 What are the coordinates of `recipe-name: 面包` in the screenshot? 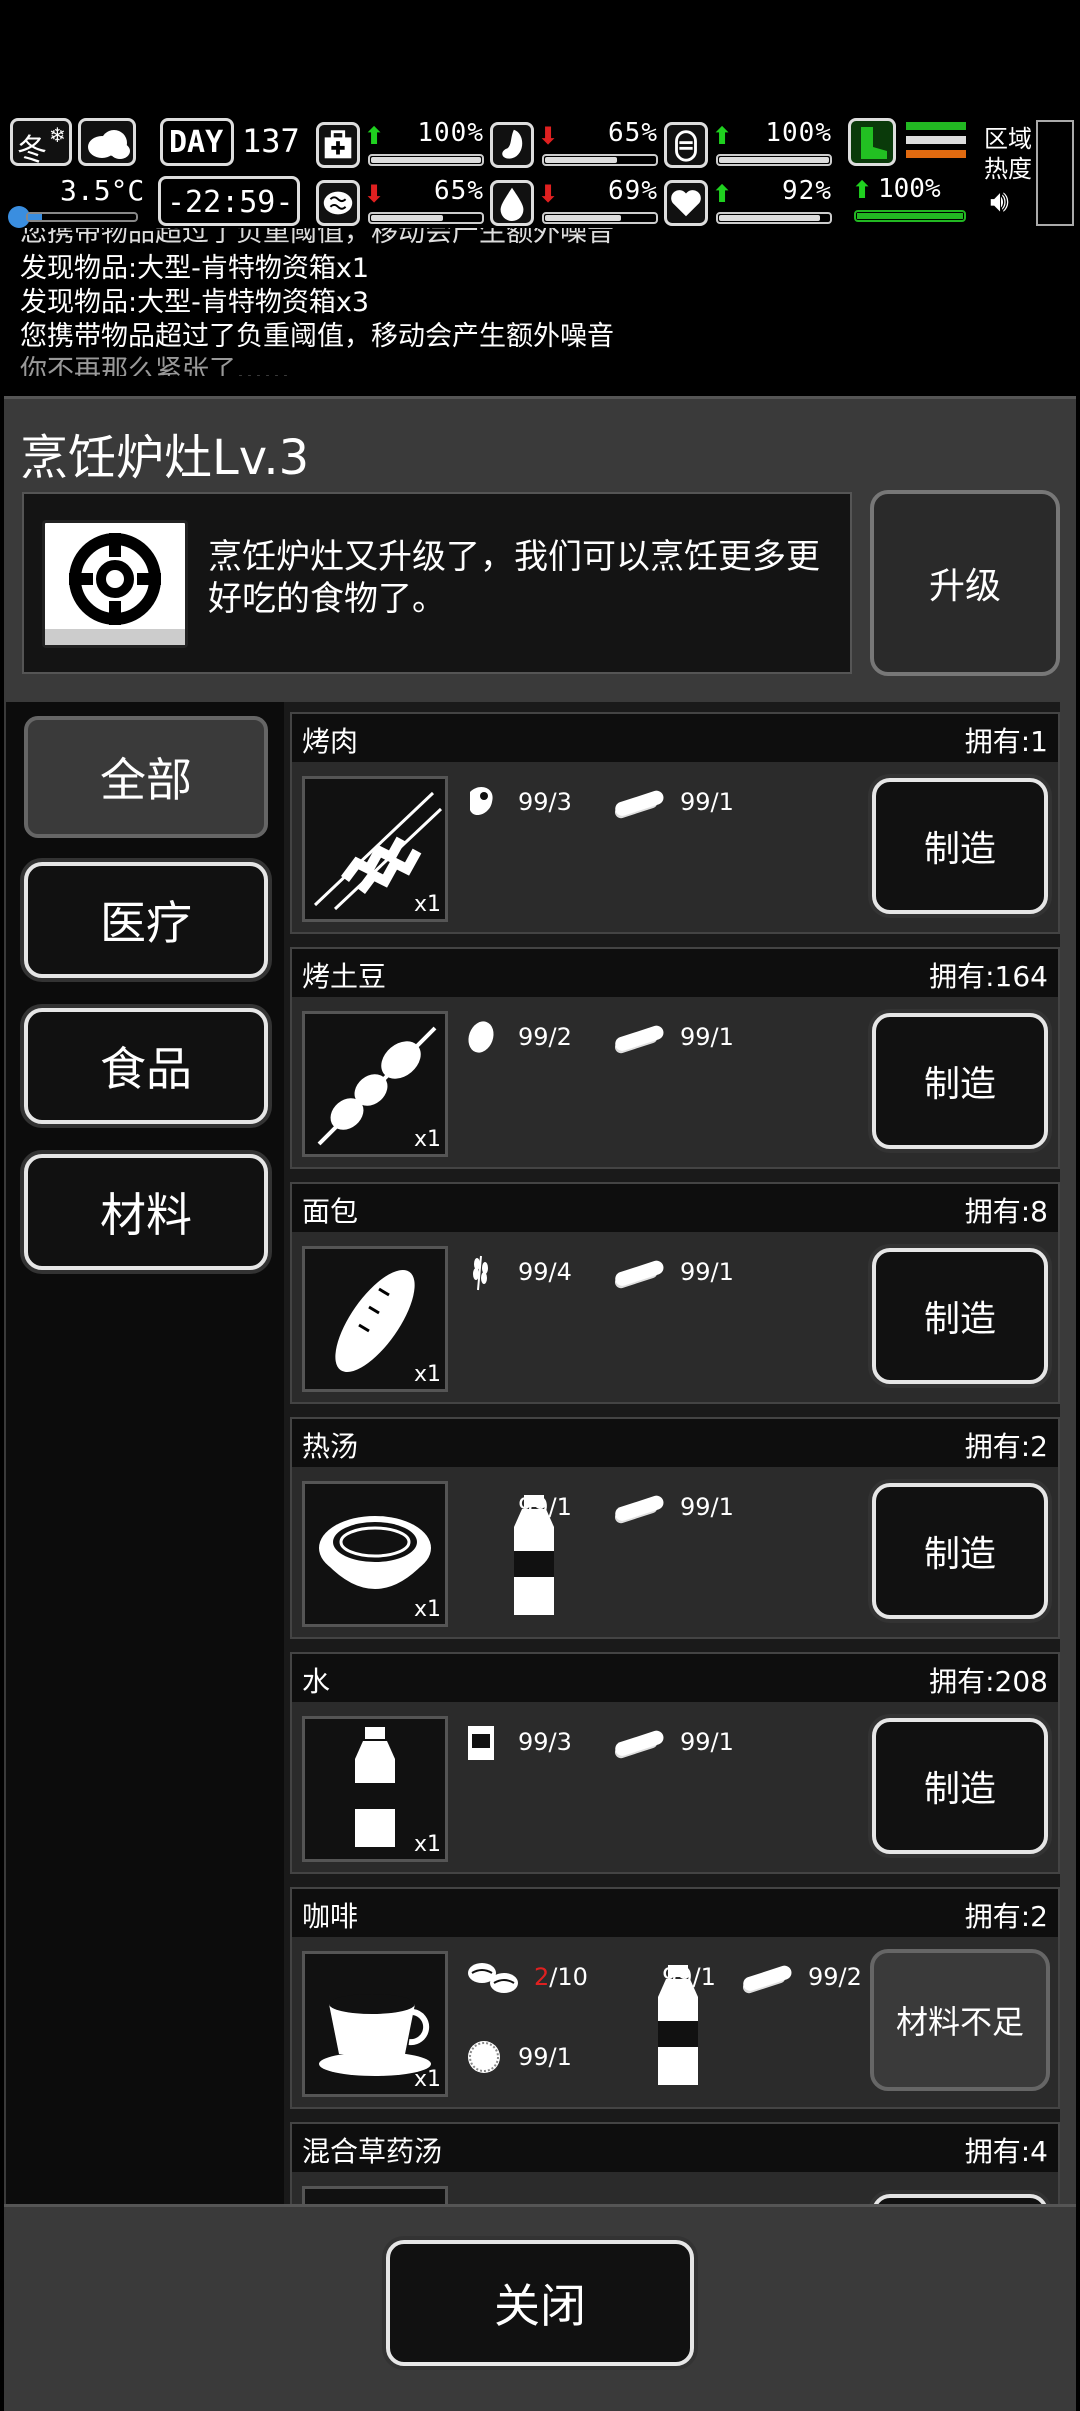 It's located at (330, 1211).